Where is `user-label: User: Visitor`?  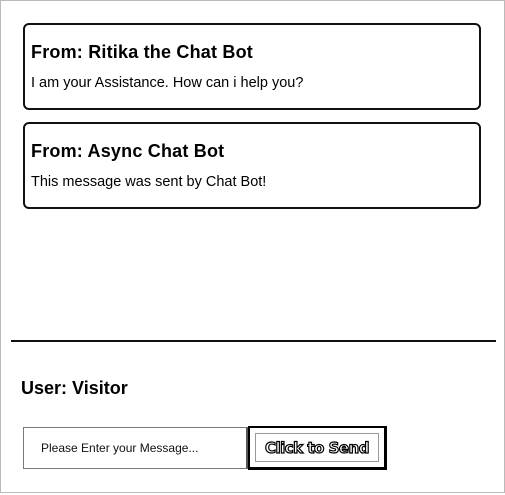 user-label: User: Visitor is located at coordinates (74, 388).